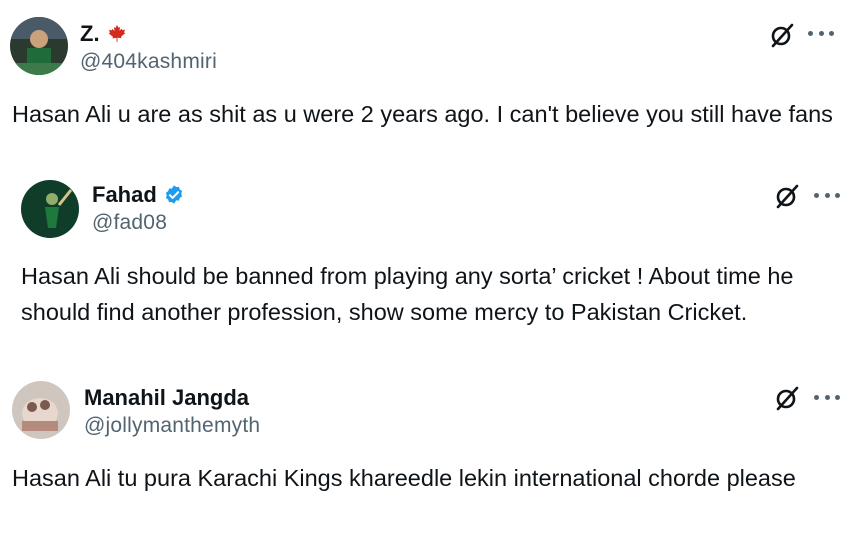 This screenshot has width=864, height=540. Describe the element at coordinates (148, 62) in the screenshot. I see `handle: @404kashmiri` at that location.